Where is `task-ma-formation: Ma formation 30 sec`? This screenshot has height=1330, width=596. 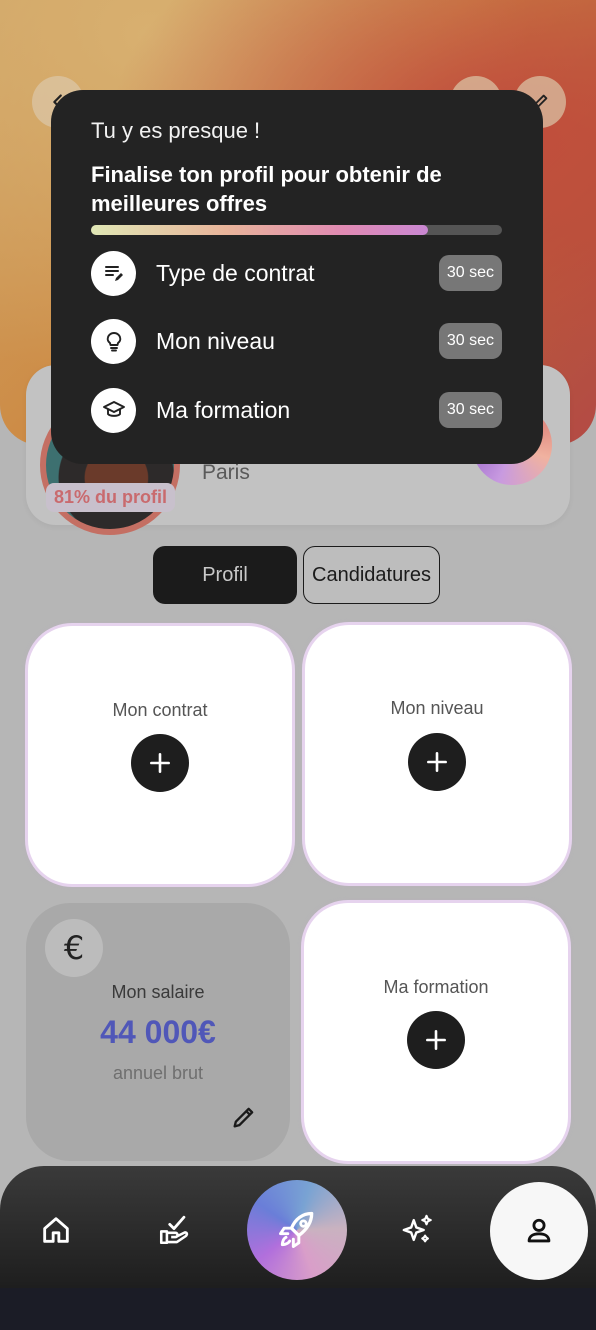
task-ma-formation: Ma formation 30 sec is located at coordinates (296, 410).